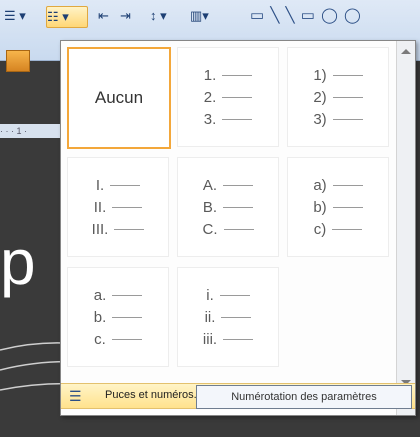 Image resolution: width=420 pixels, height=437 pixels. I want to click on numbering-option-alpha-upper: A. B. C., so click(228, 207).